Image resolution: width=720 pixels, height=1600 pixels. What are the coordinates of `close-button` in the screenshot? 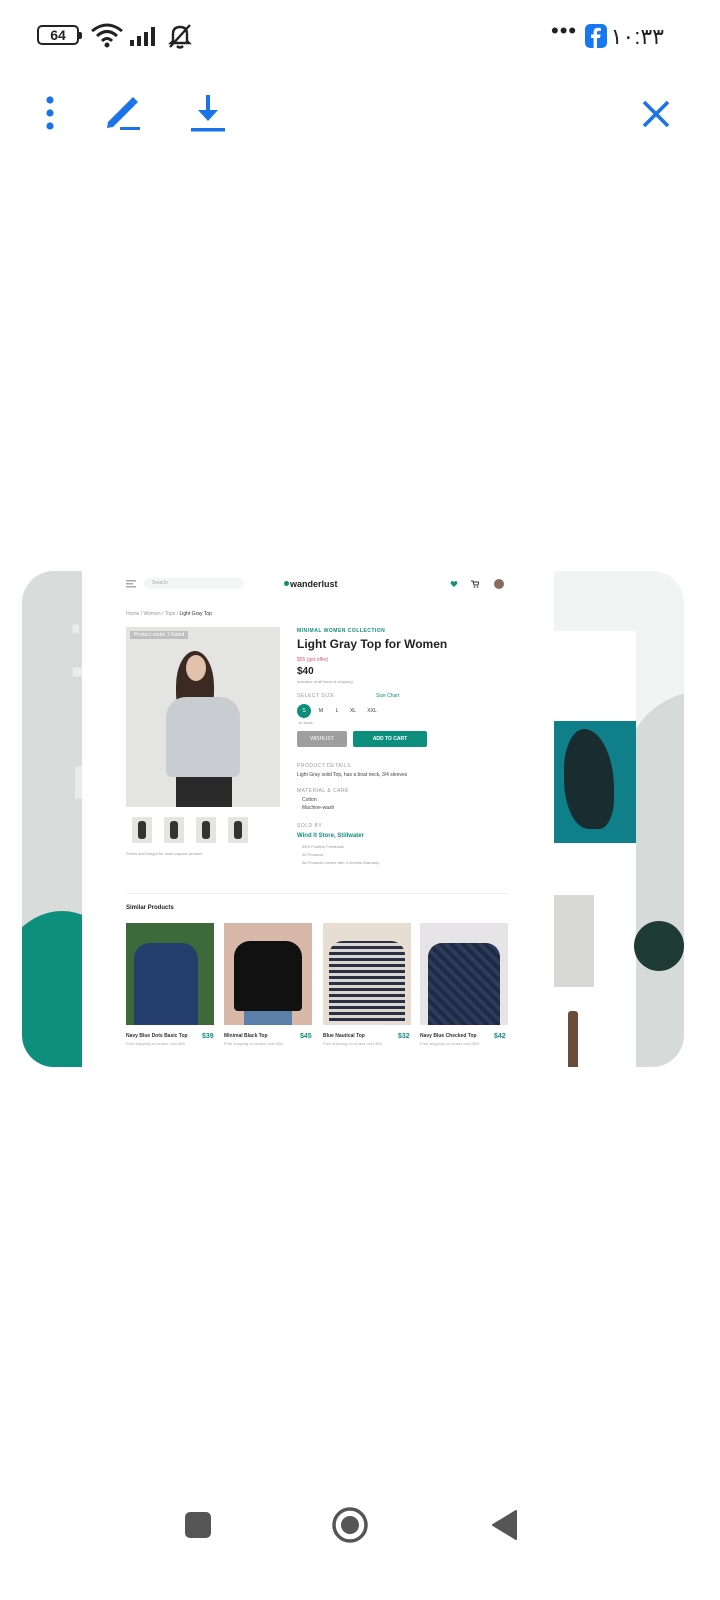 It's located at (656, 114).